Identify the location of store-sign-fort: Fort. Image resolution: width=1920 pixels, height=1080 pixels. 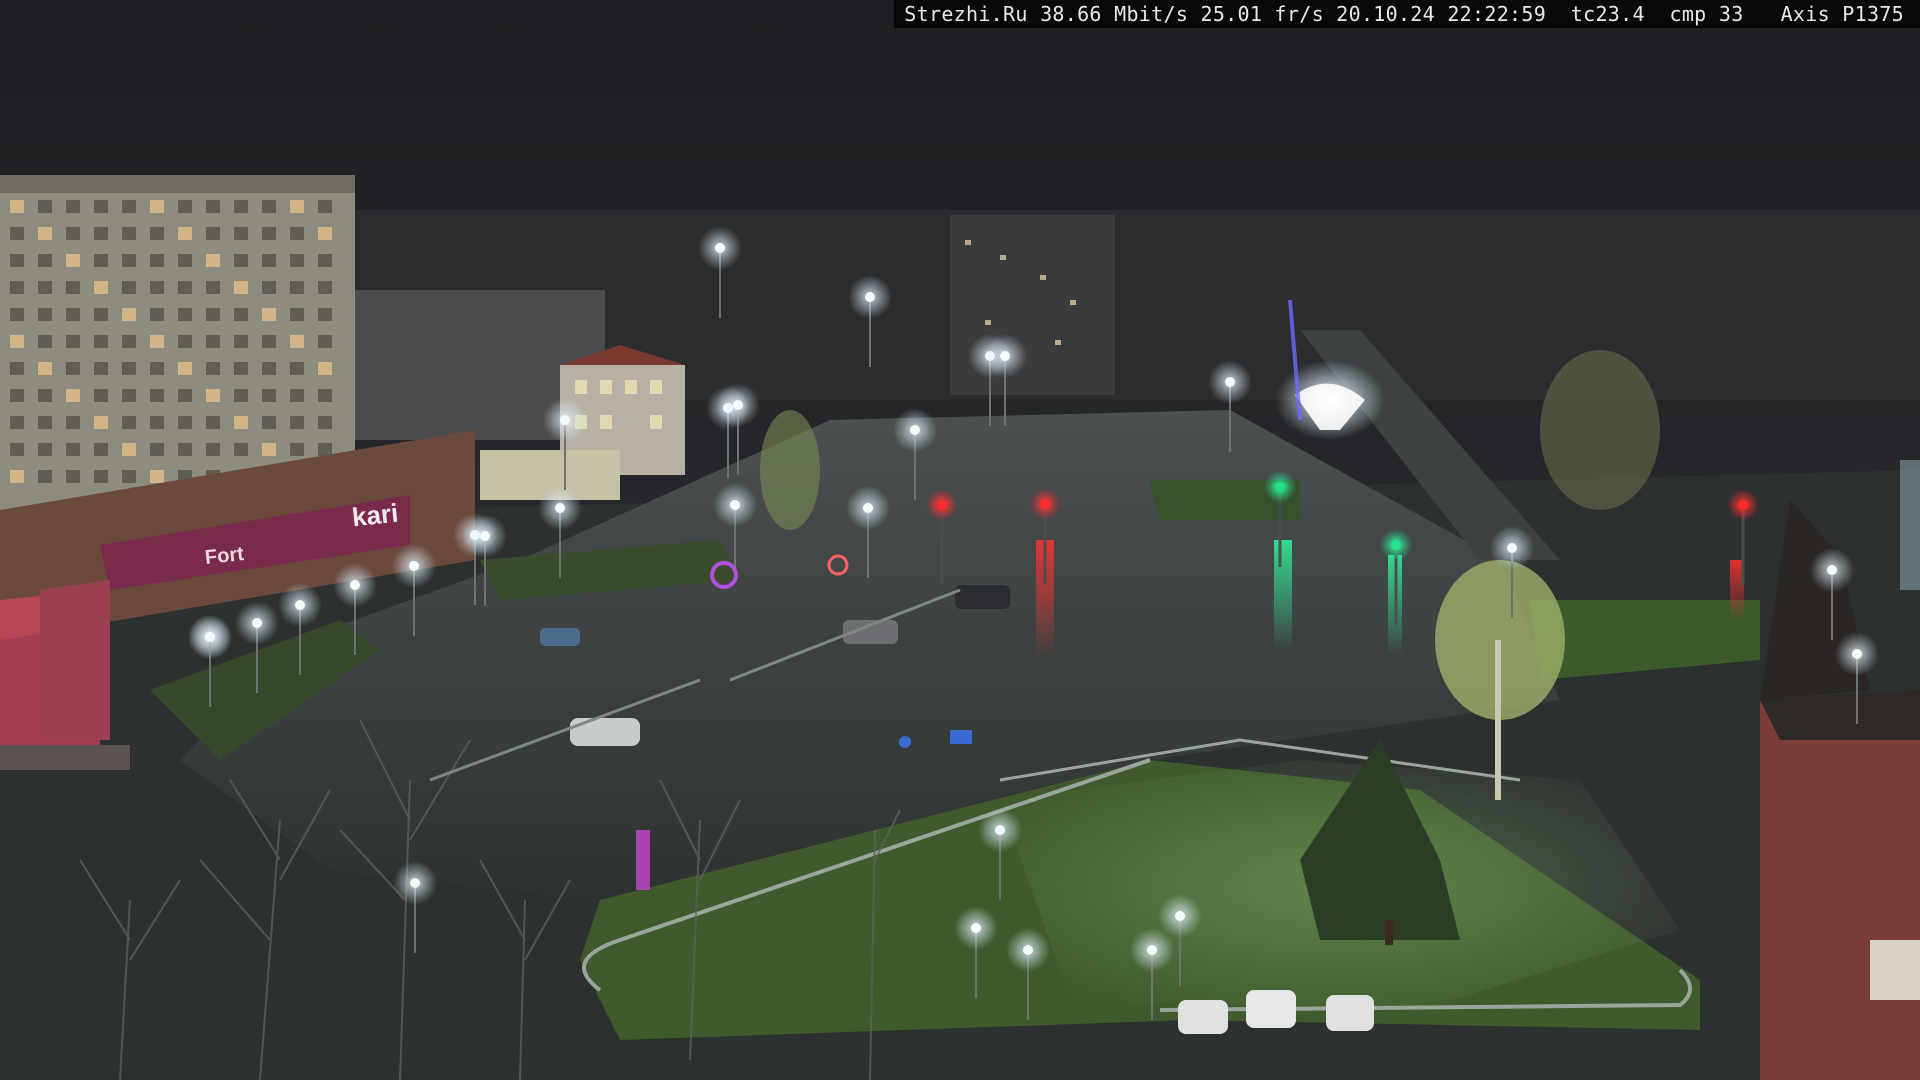
(224, 556).